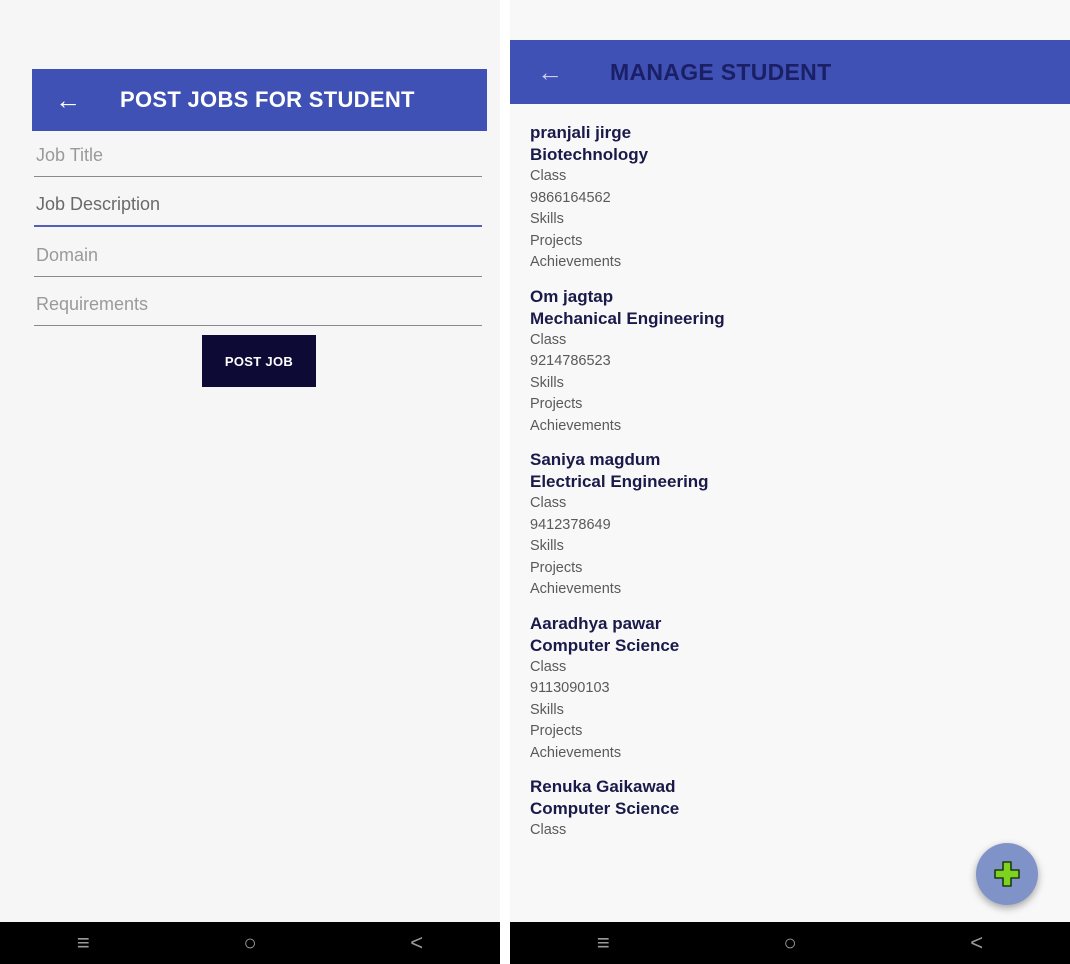 The height and width of the screenshot is (964, 1070). I want to click on job-title-input, so click(260, 155).